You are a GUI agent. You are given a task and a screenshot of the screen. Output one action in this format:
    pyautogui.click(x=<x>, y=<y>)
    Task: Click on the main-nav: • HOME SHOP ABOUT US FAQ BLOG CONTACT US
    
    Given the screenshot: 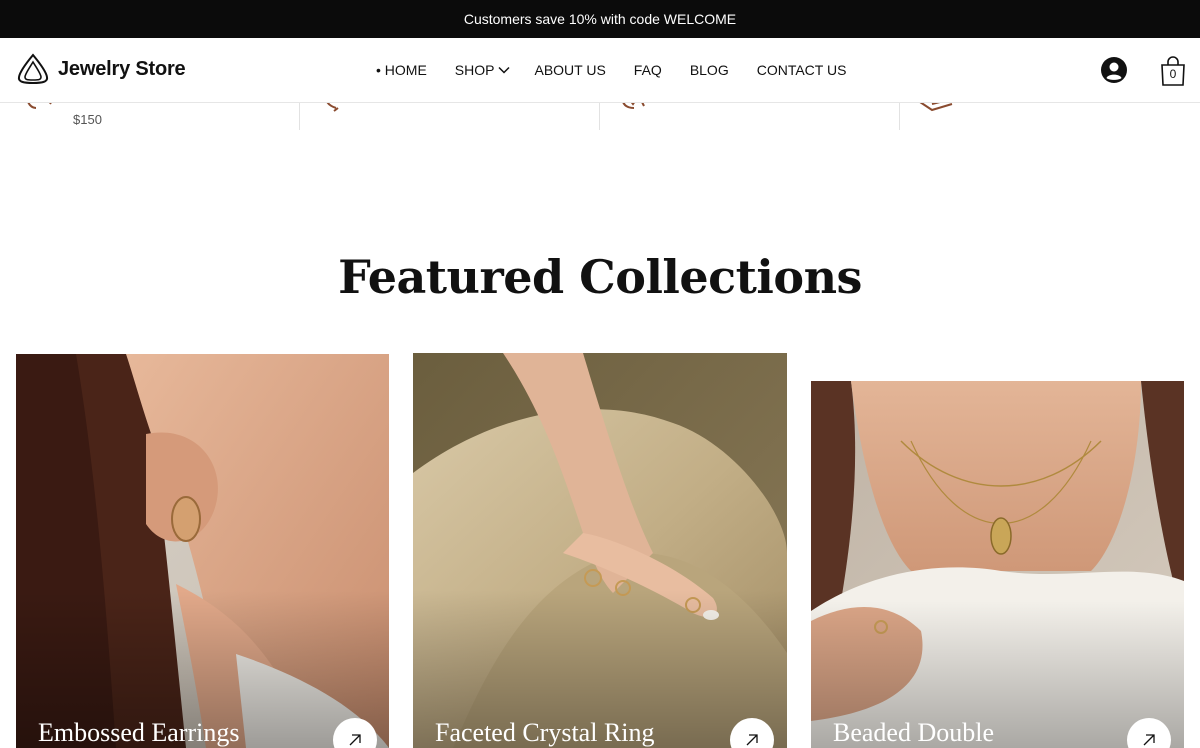 What is the action you would take?
    pyautogui.click(x=611, y=70)
    